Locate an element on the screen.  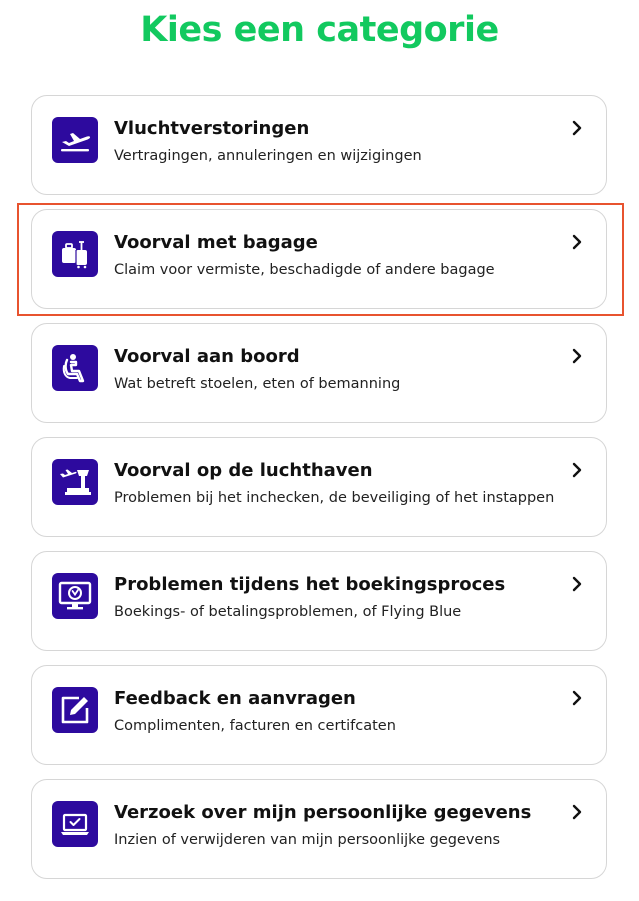
monitor-booking-icon is located at coordinates (75, 596).